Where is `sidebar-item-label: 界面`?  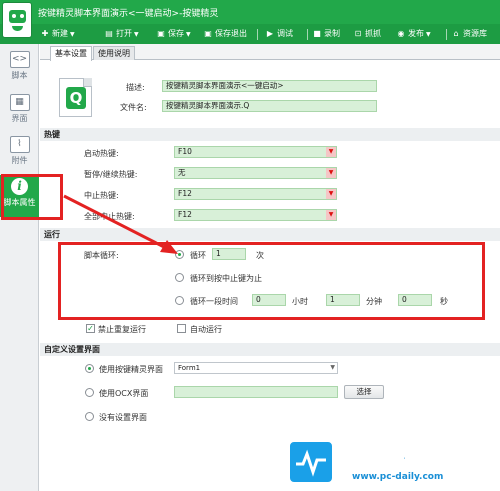
sidebar-item-label: 界面 is located at coordinates (19, 118).